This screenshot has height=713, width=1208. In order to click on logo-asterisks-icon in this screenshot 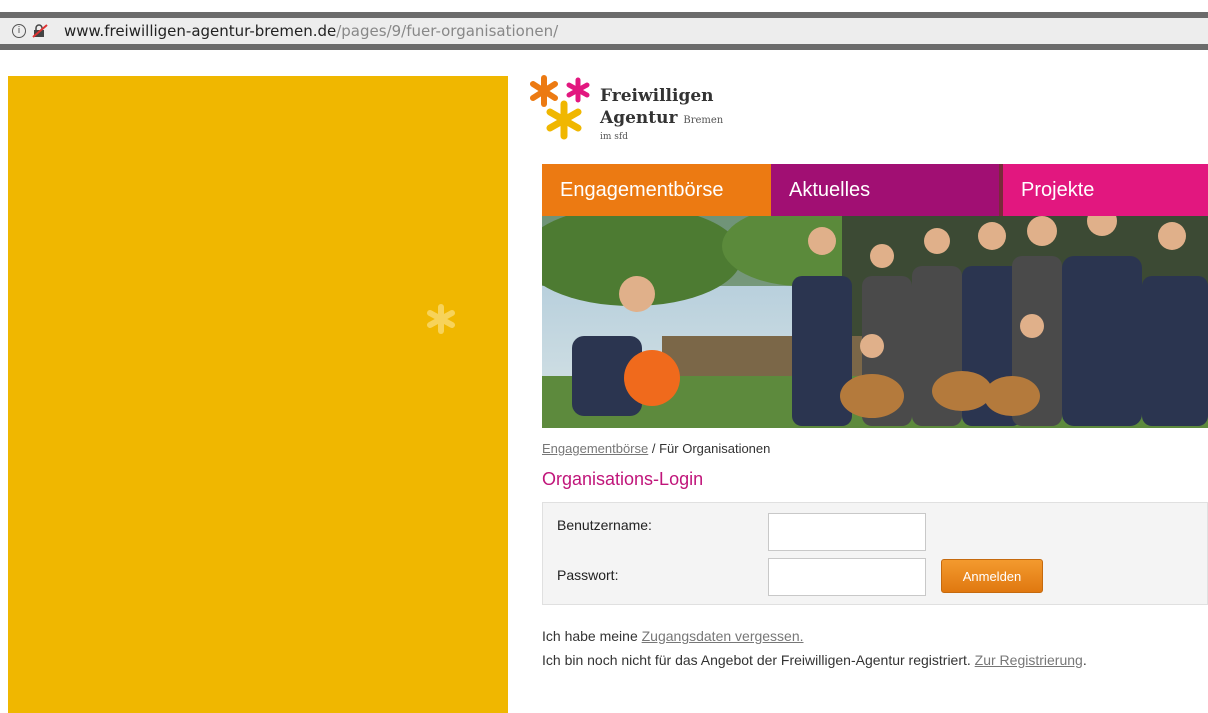, I will do `click(560, 107)`.